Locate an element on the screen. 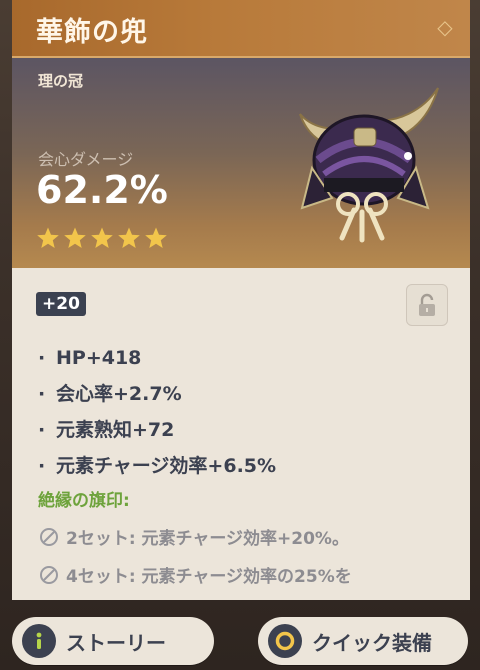 This screenshot has height=670, width=480. substat-item: · HP+418 is located at coordinates (90, 358).